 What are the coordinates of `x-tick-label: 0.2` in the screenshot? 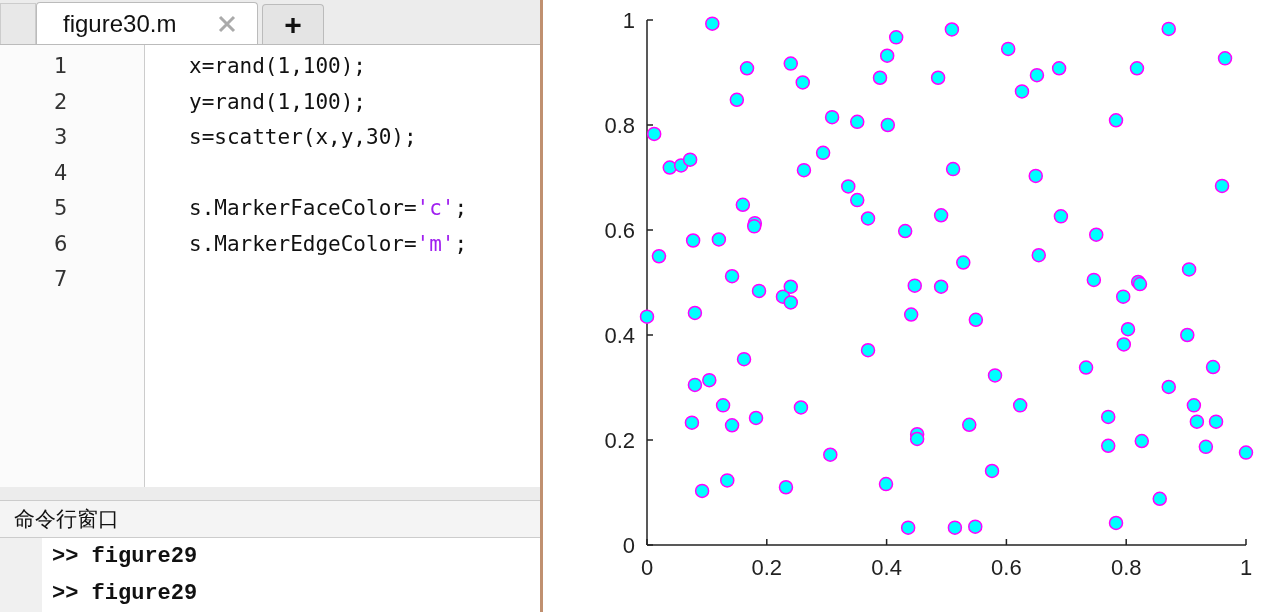 It's located at (767, 567).